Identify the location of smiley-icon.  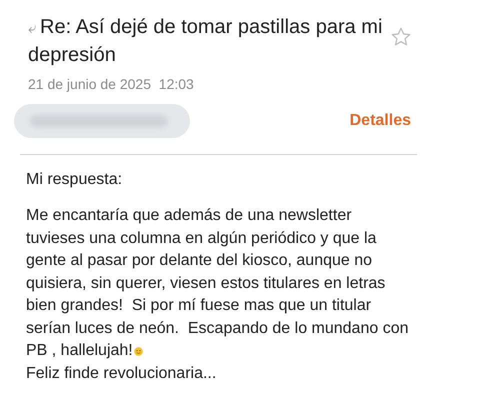
(138, 351).